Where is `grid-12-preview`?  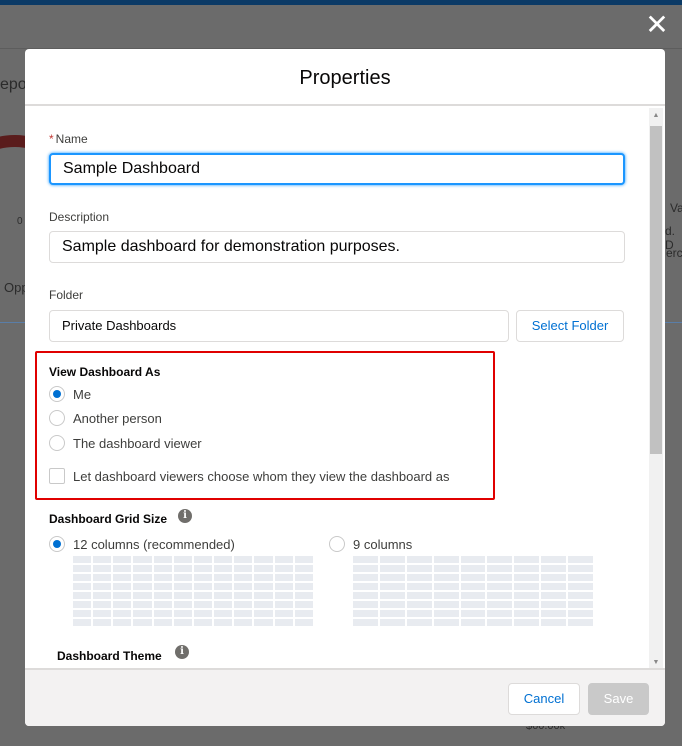
grid-12-preview is located at coordinates (193, 591).